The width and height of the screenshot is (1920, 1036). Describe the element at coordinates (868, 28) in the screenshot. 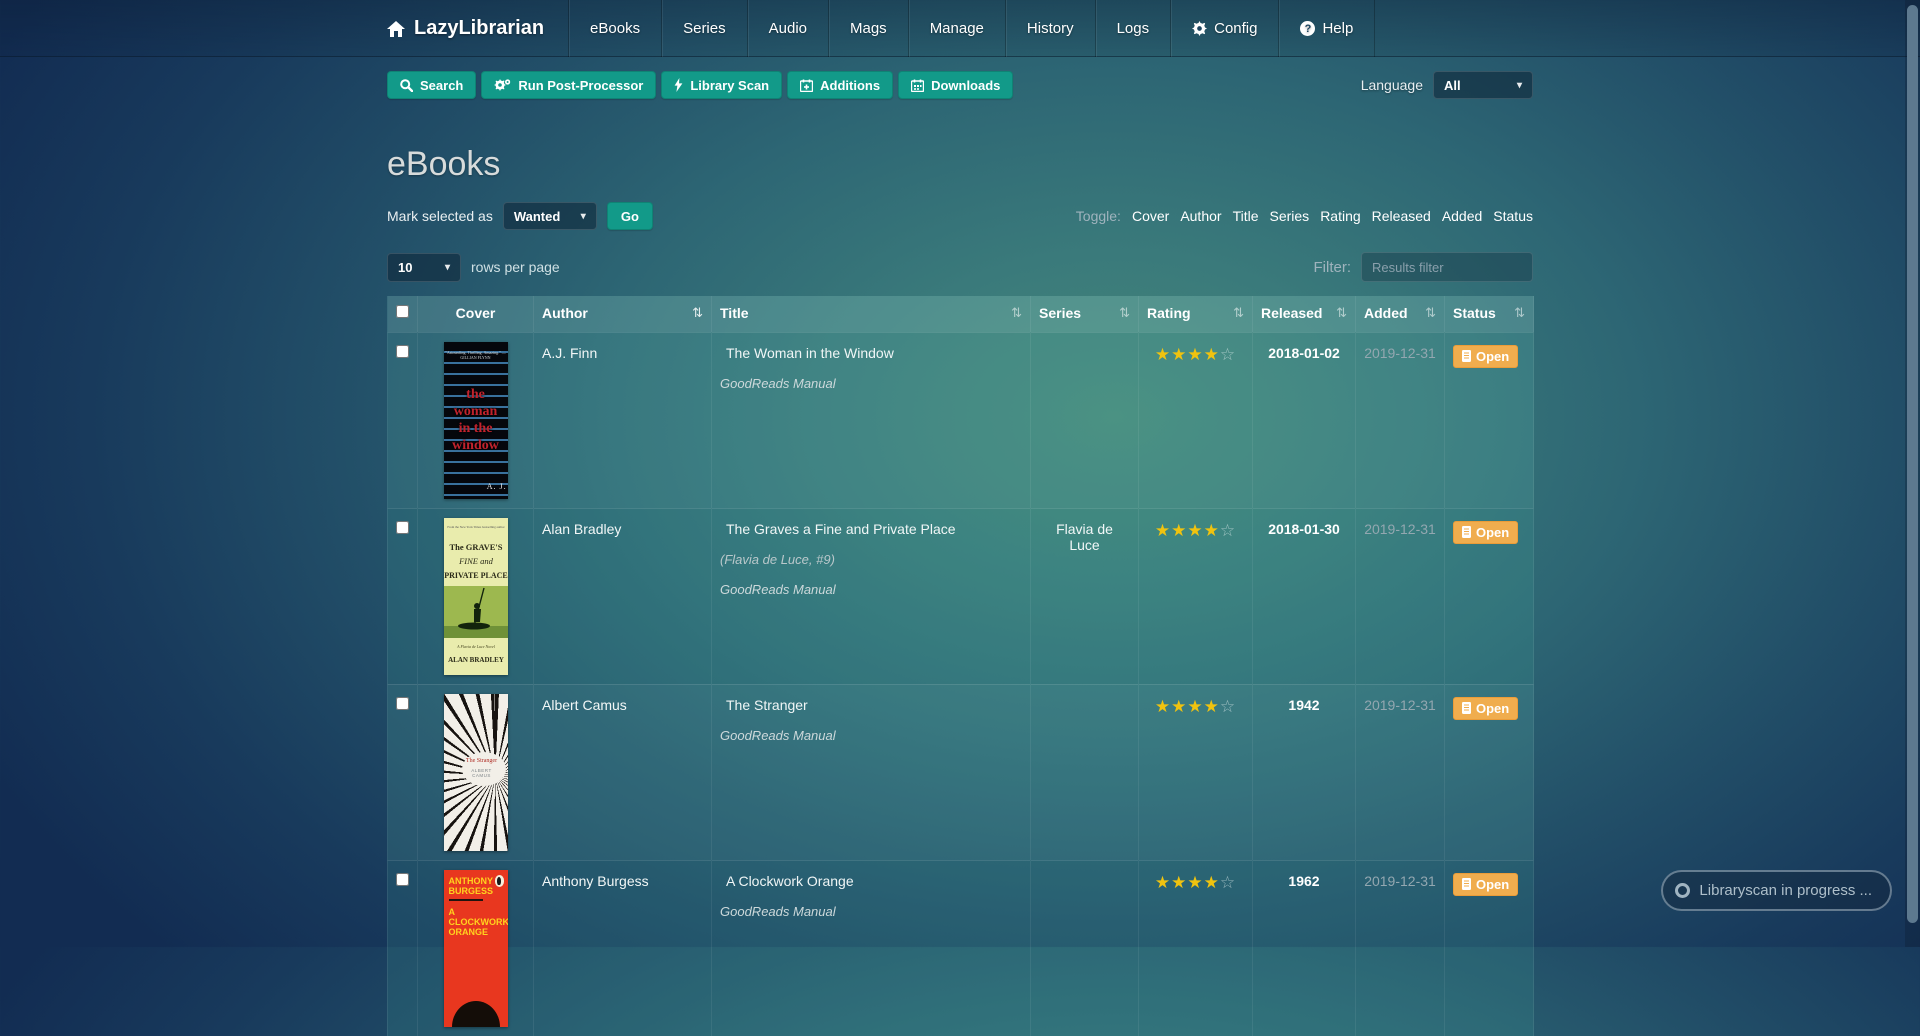

I see `nav-item-mags: Mags` at that location.